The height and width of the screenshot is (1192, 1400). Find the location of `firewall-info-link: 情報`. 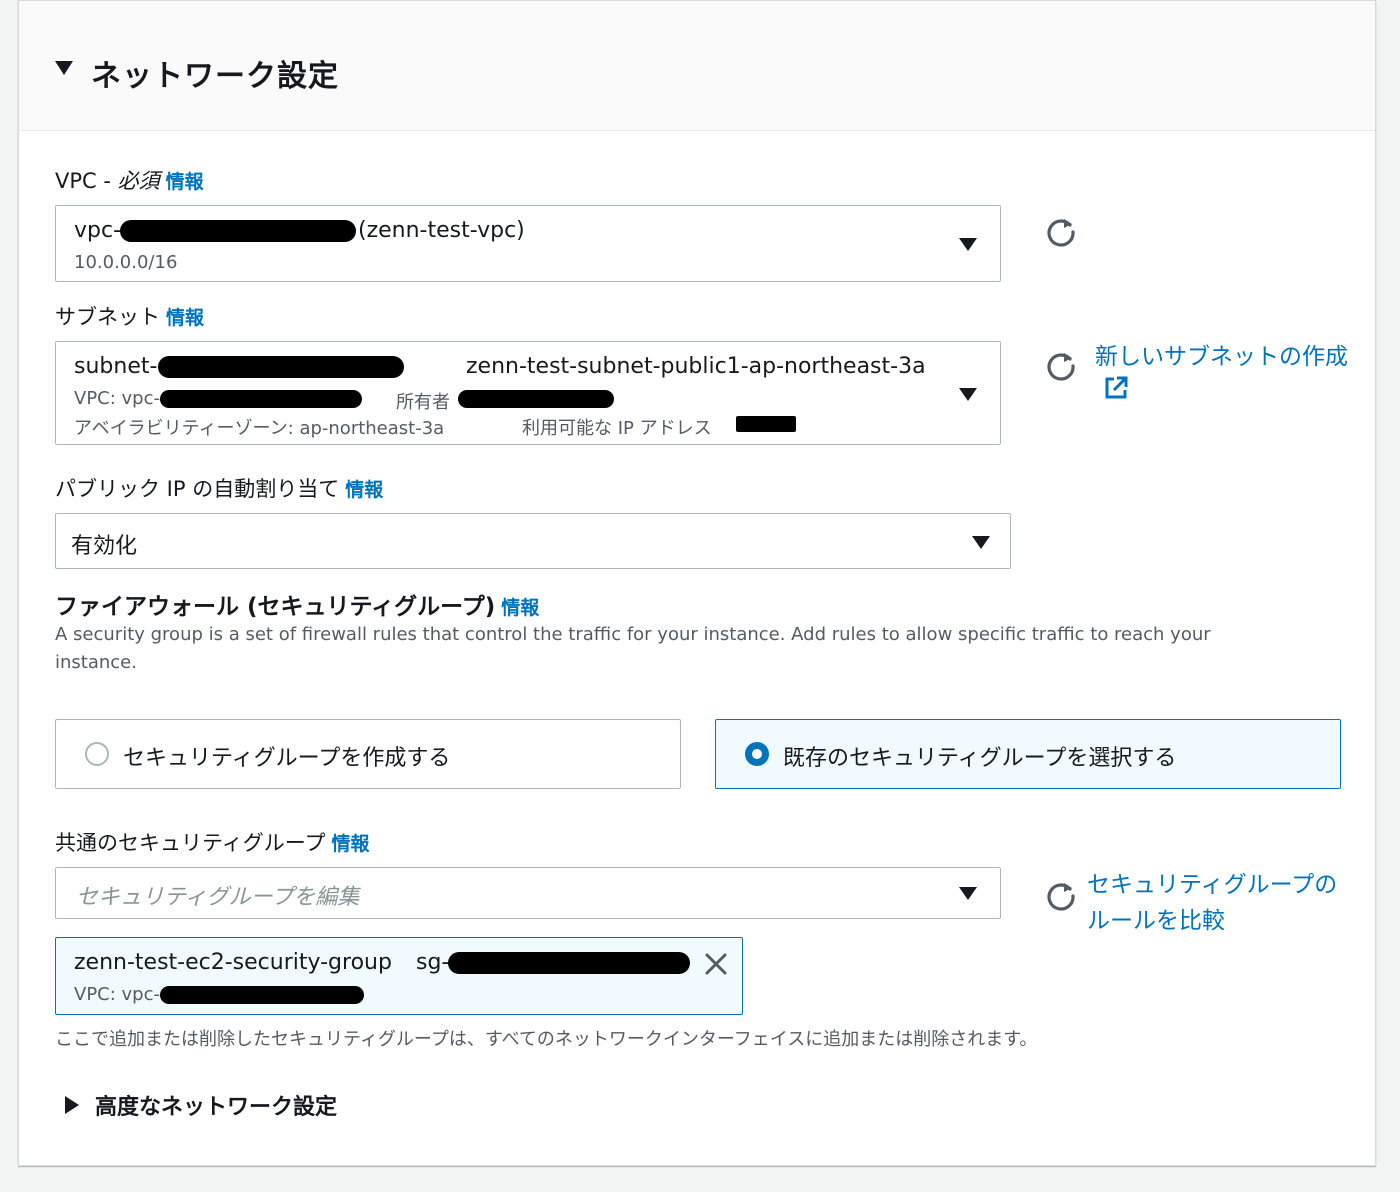

firewall-info-link: 情報 is located at coordinates (520, 608).